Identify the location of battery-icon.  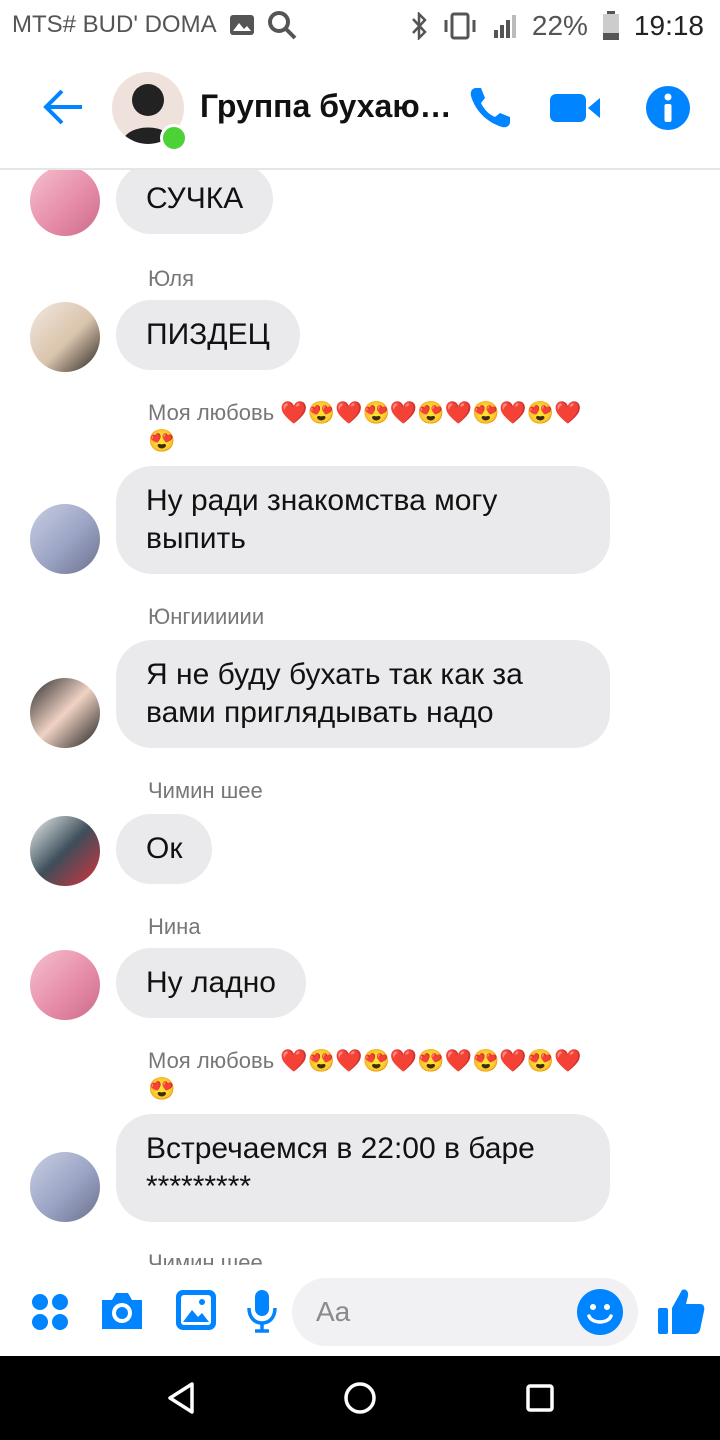
(610, 25).